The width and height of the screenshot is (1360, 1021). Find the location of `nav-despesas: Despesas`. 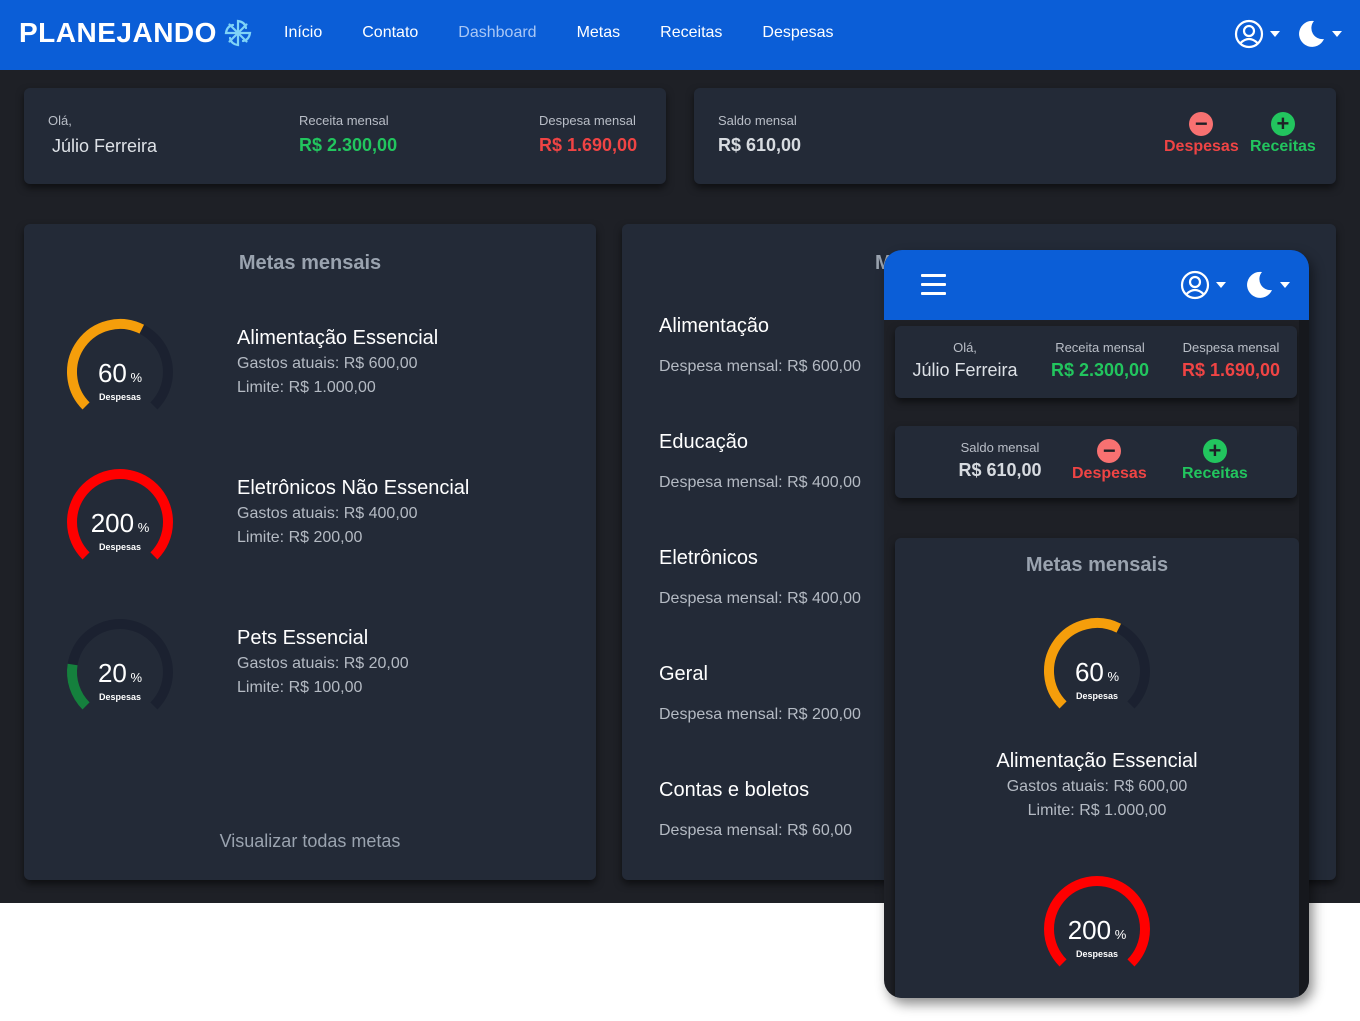

nav-despesas: Despesas is located at coordinates (797, 33).